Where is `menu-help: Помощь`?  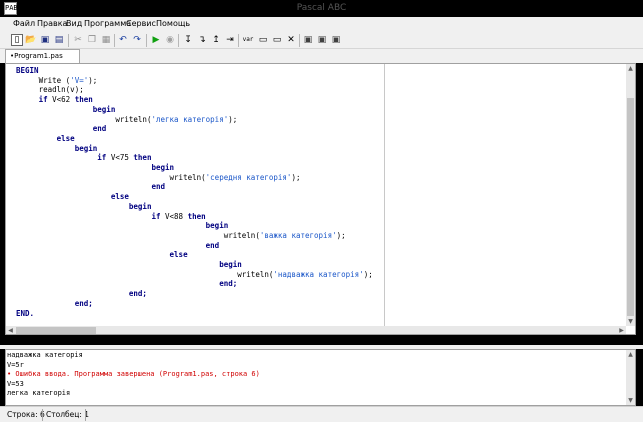 menu-help: Помощь is located at coordinates (173, 23).